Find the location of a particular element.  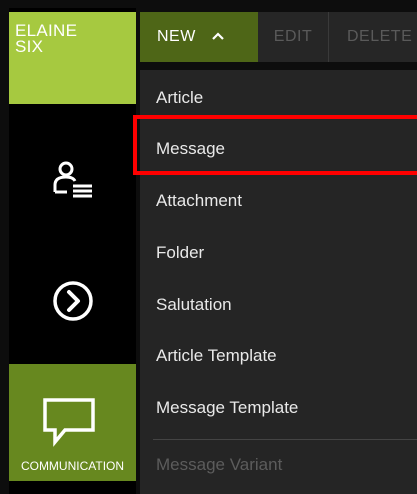

communication-label: COMMUNICATION is located at coordinates (72, 466).